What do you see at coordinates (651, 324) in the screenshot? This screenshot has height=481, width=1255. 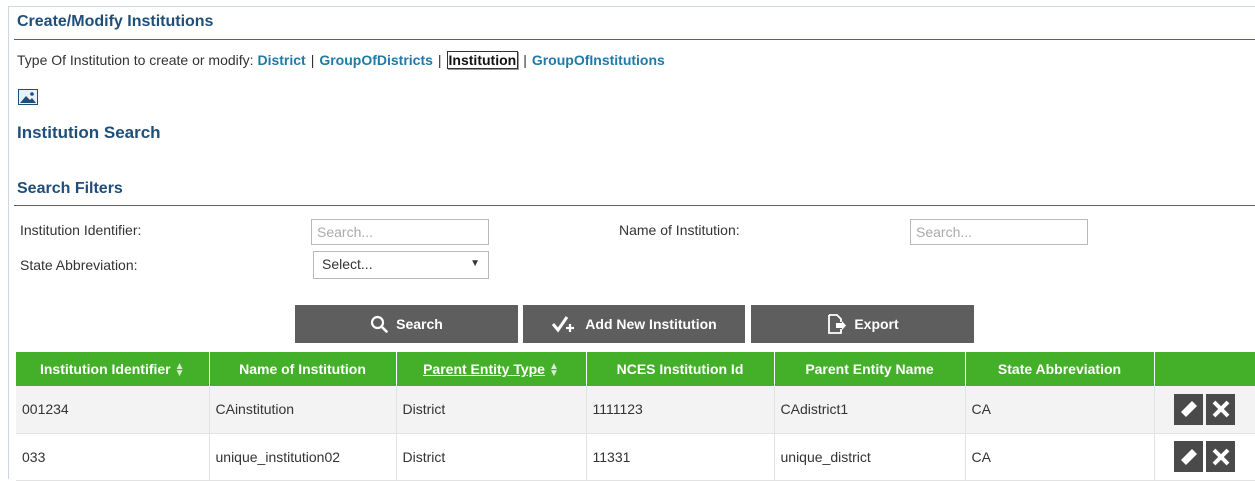 I see `add-button-label: Add New Institution` at bounding box center [651, 324].